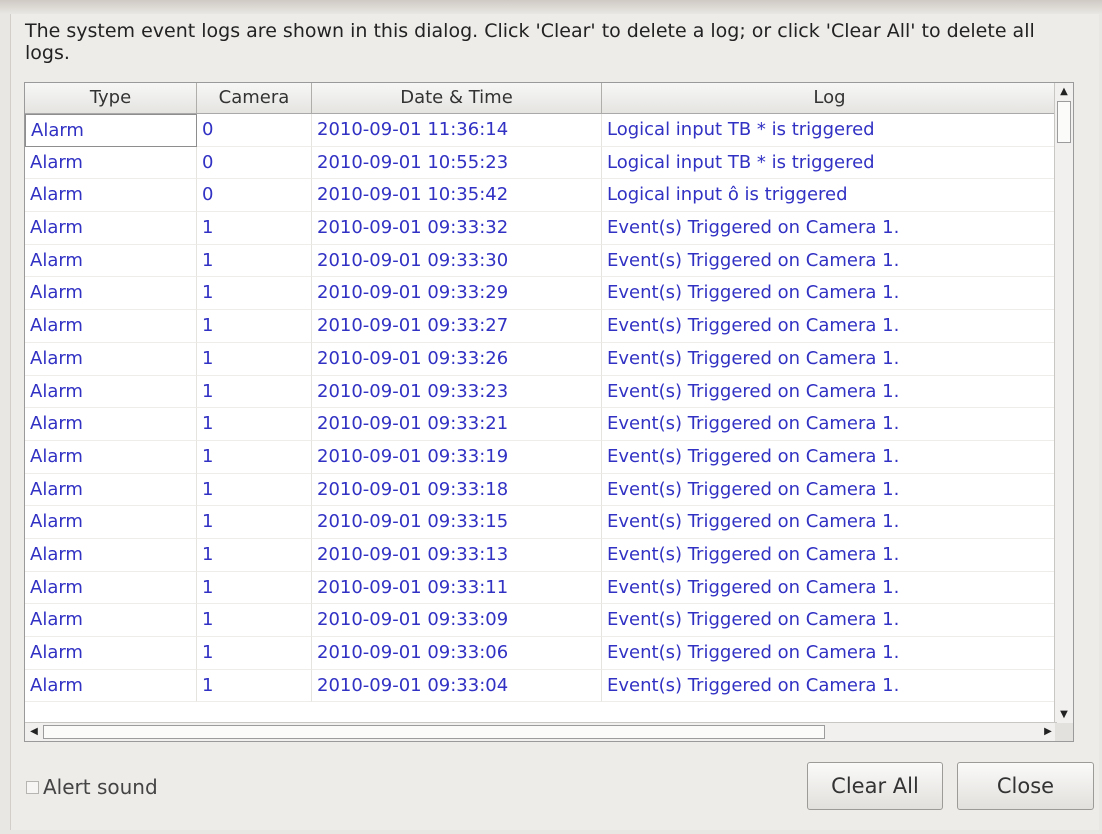 This screenshot has width=1102, height=834. What do you see at coordinates (551, 7) in the screenshot?
I see `window-top-edge` at bounding box center [551, 7].